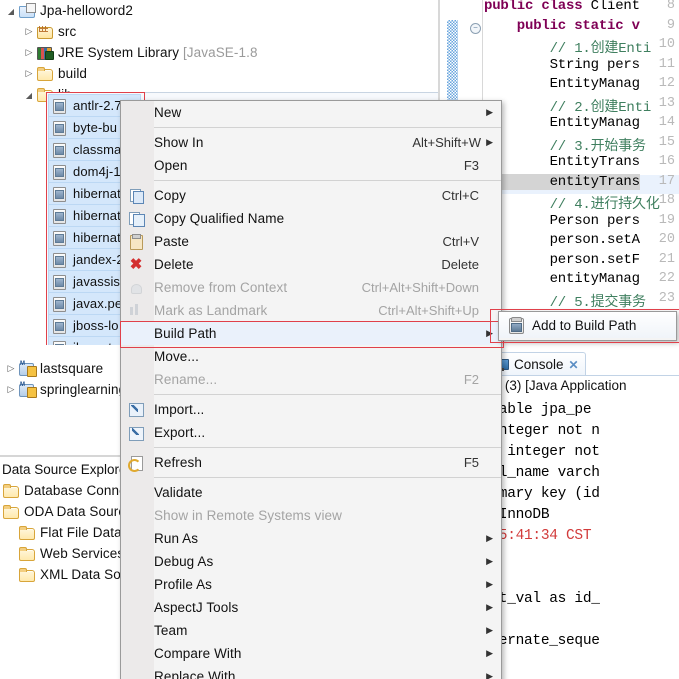 This screenshot has width=679, height=679. I want to click on code-token: // 5.提交事务, so click(565, 302).